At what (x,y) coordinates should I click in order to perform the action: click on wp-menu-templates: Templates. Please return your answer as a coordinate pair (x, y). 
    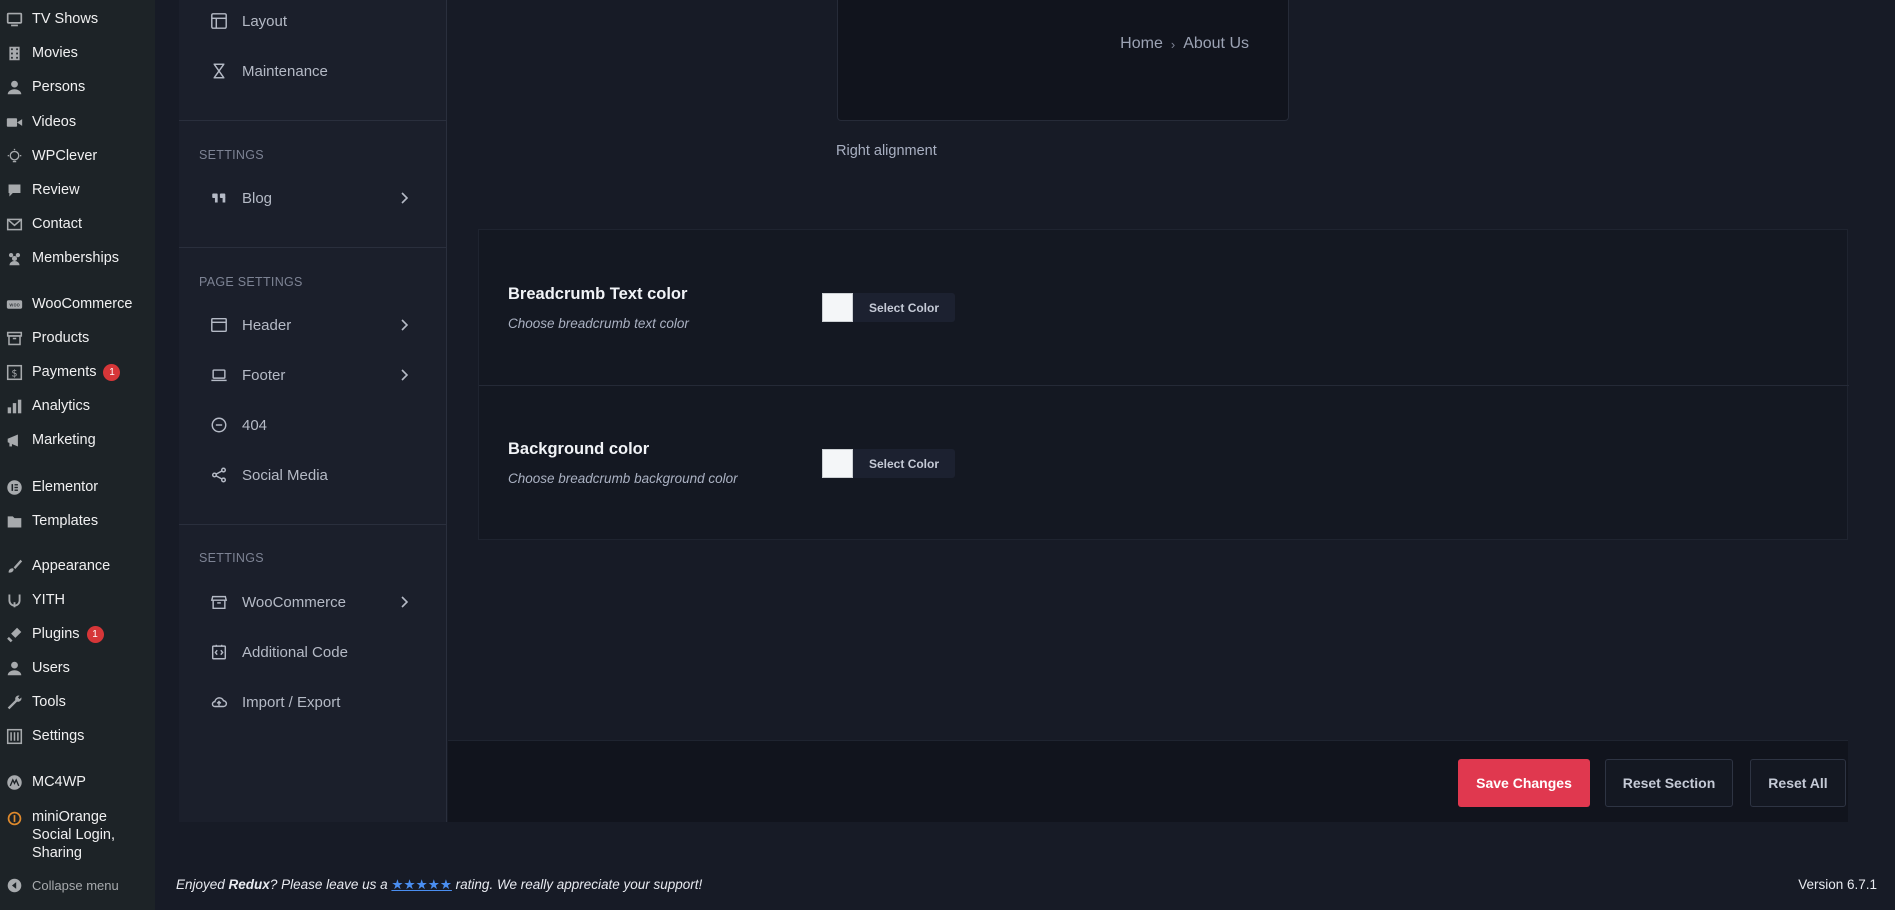
    Looking at the image, I should click on (77, 521).